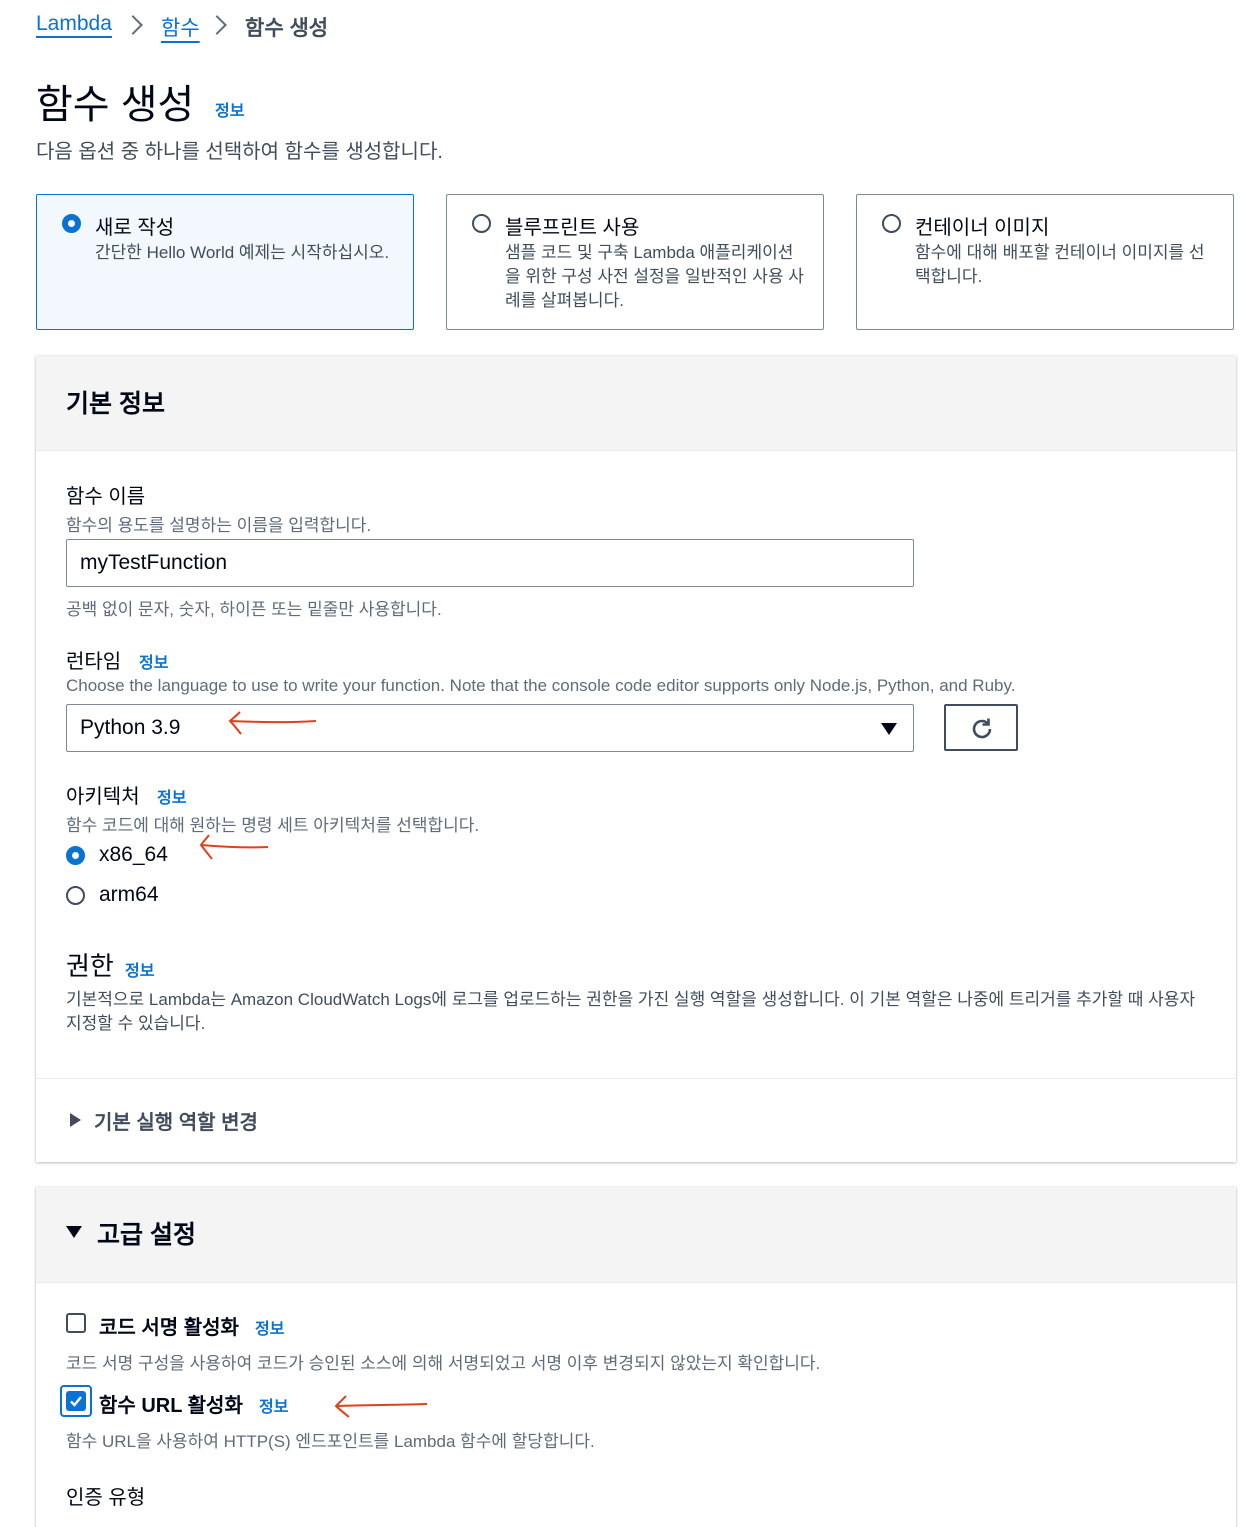  What do you see at coordinates (254, 609) in the screenshot?
I see `function-name-hint: 공백 없이 문자, 숫자, 하이픈 또는 밑줄만 사용합니다.` at bounding box center [254, 609].